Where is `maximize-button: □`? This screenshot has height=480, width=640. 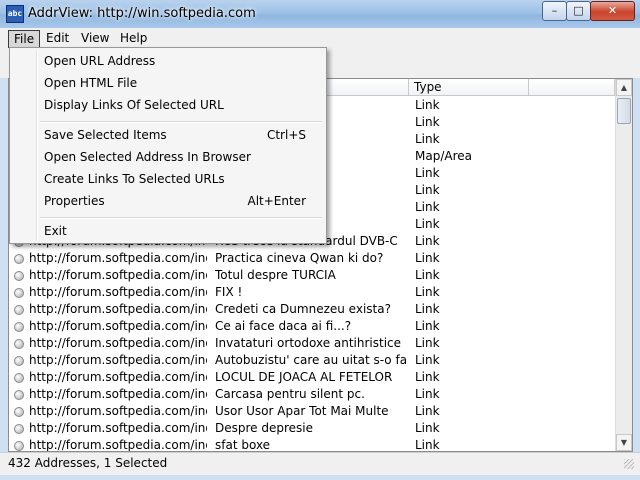 maximize-button: □ is located at coordinates (578, 11).